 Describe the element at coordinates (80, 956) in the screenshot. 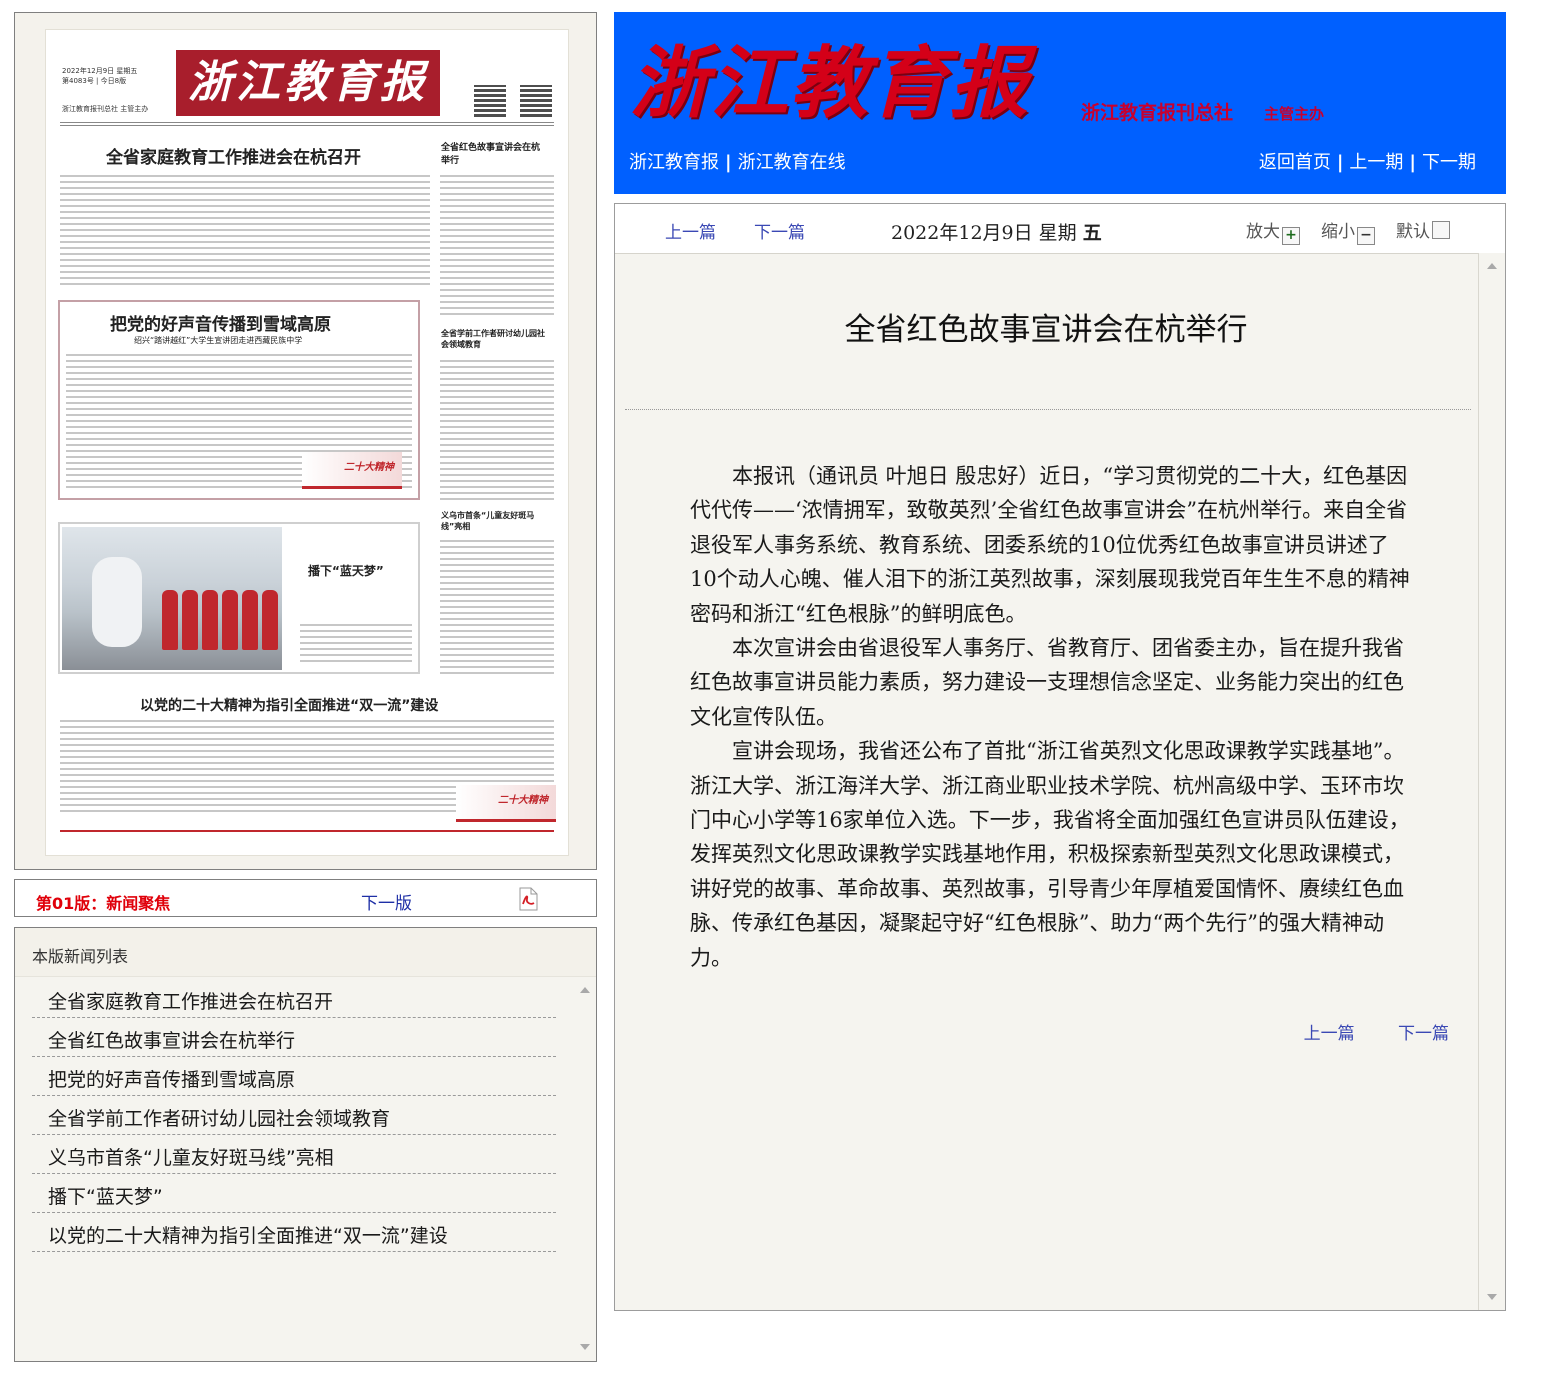

I see `news-list-heading: 本版新闻列表` at that location.